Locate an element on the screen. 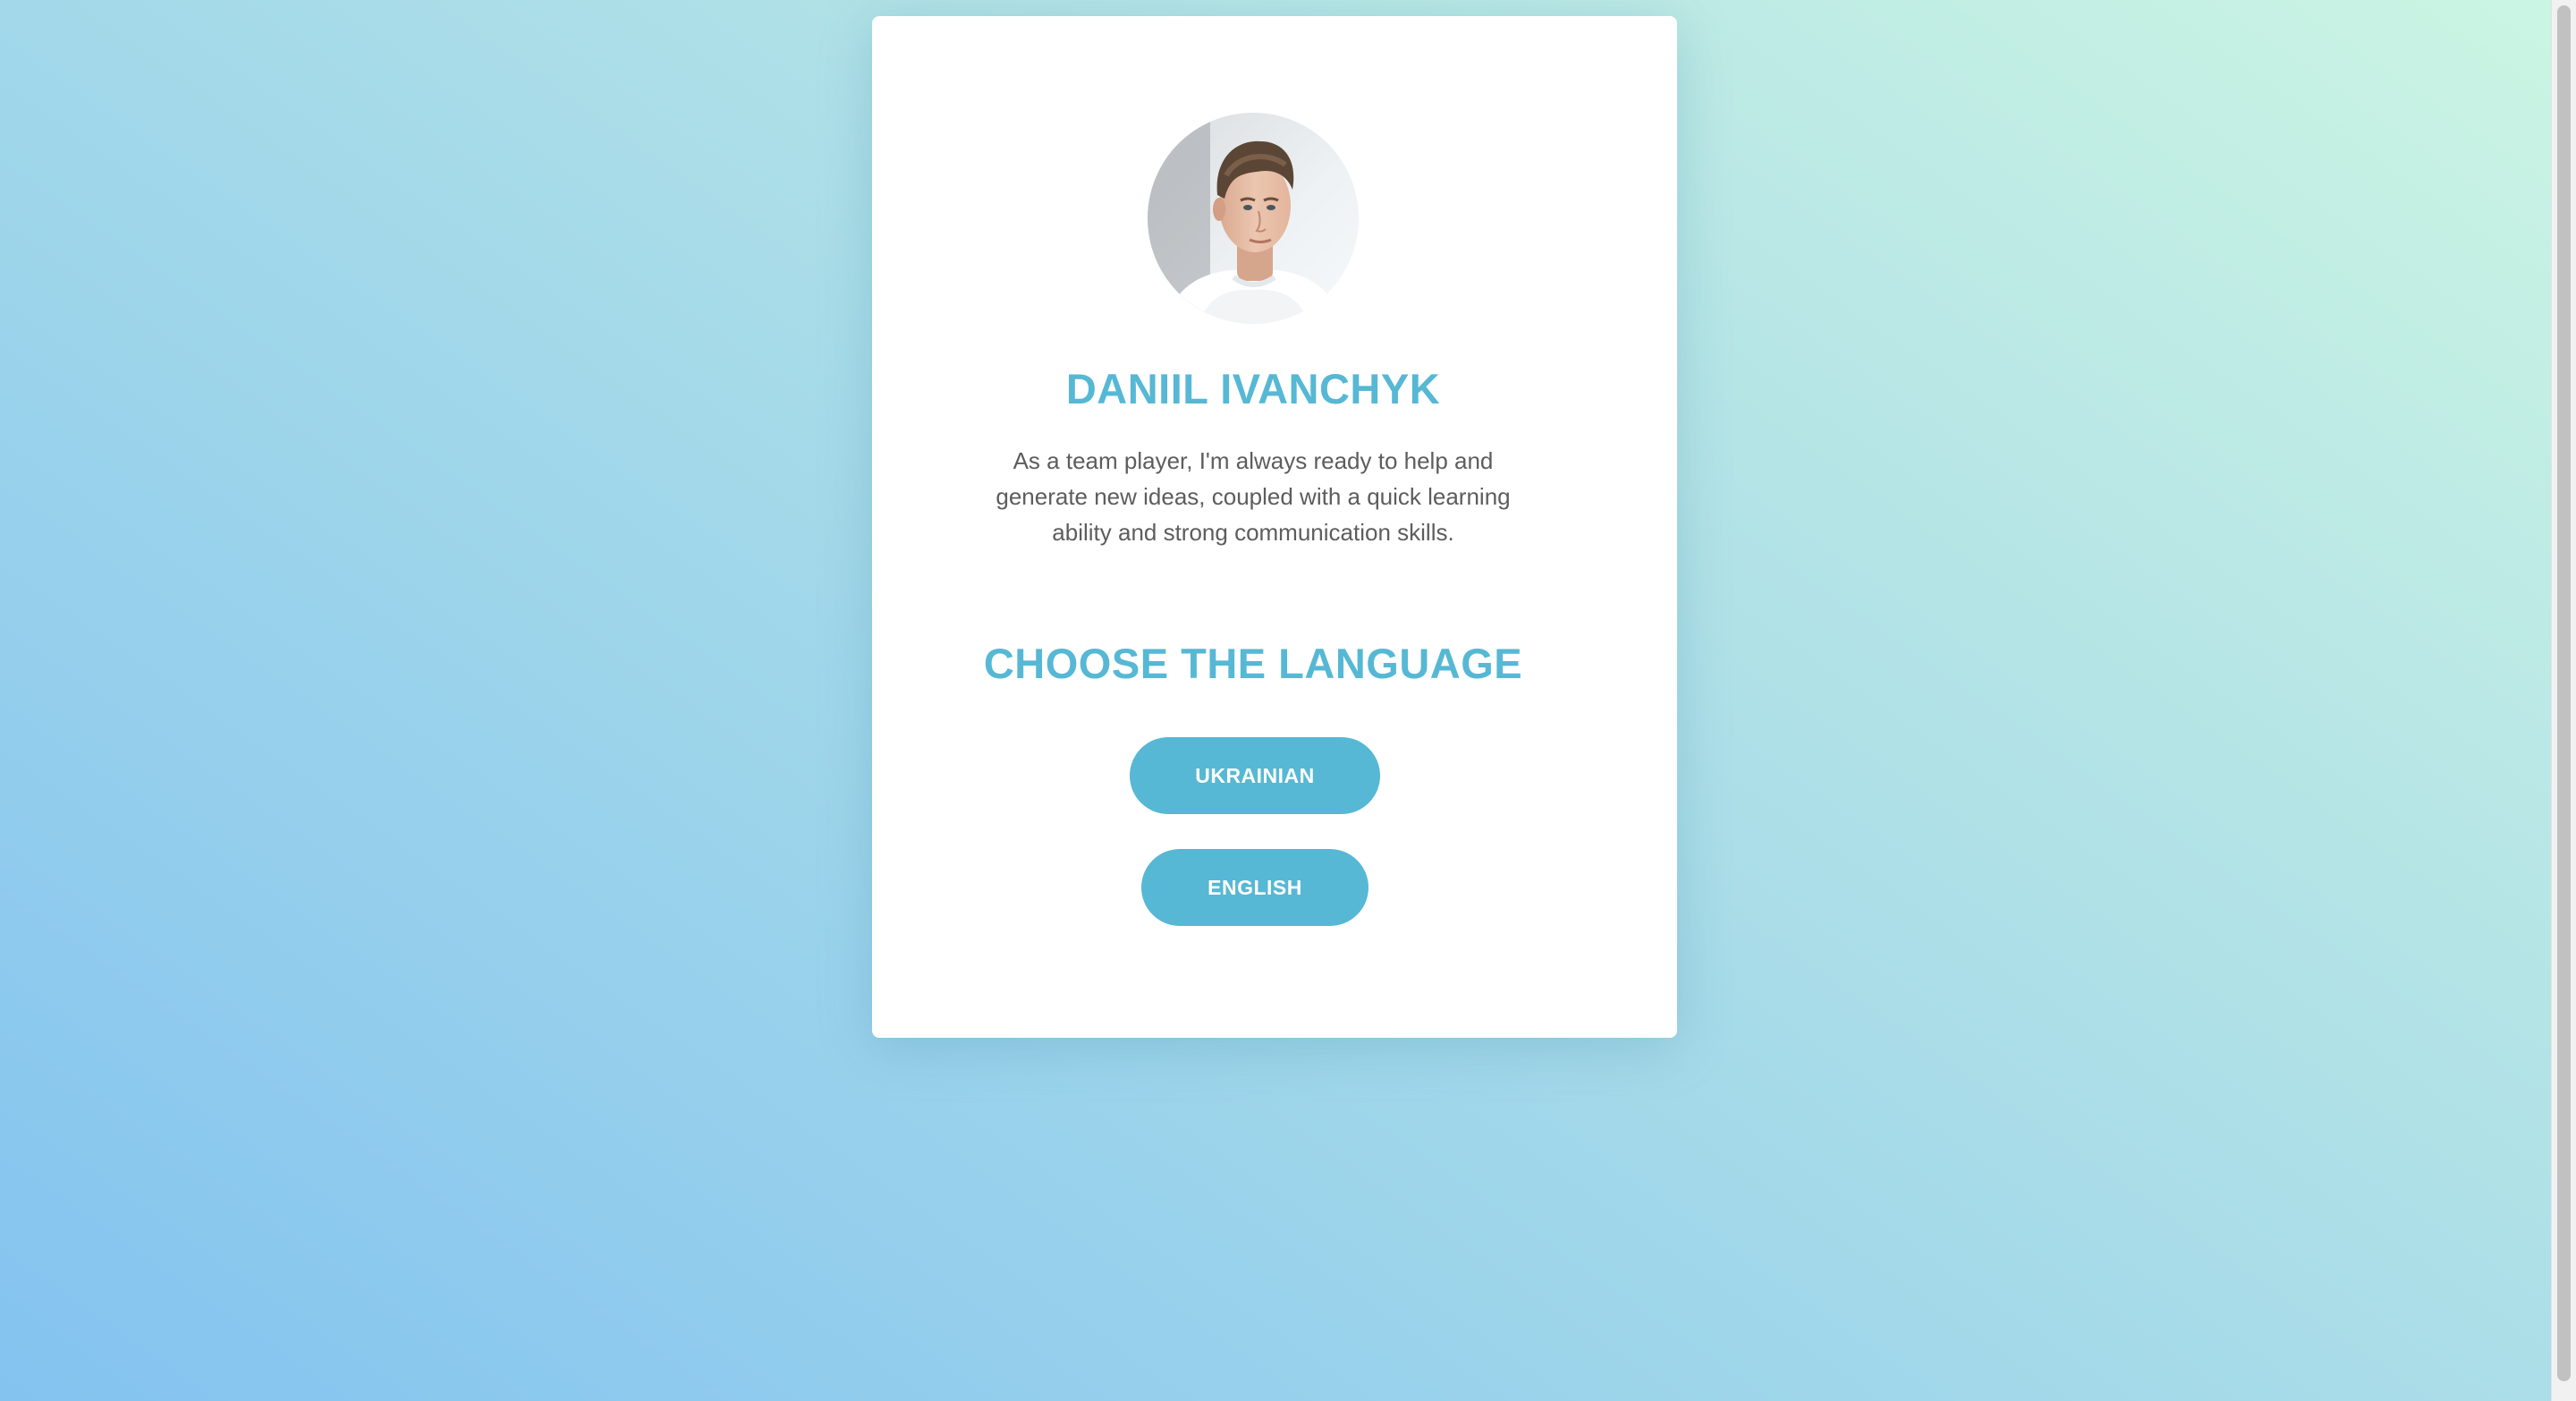 The width and height of the screenshot is (2576, 1401). language-heading: CHOOSE THE LANGUAGE is located at coordinates (1253, 663).